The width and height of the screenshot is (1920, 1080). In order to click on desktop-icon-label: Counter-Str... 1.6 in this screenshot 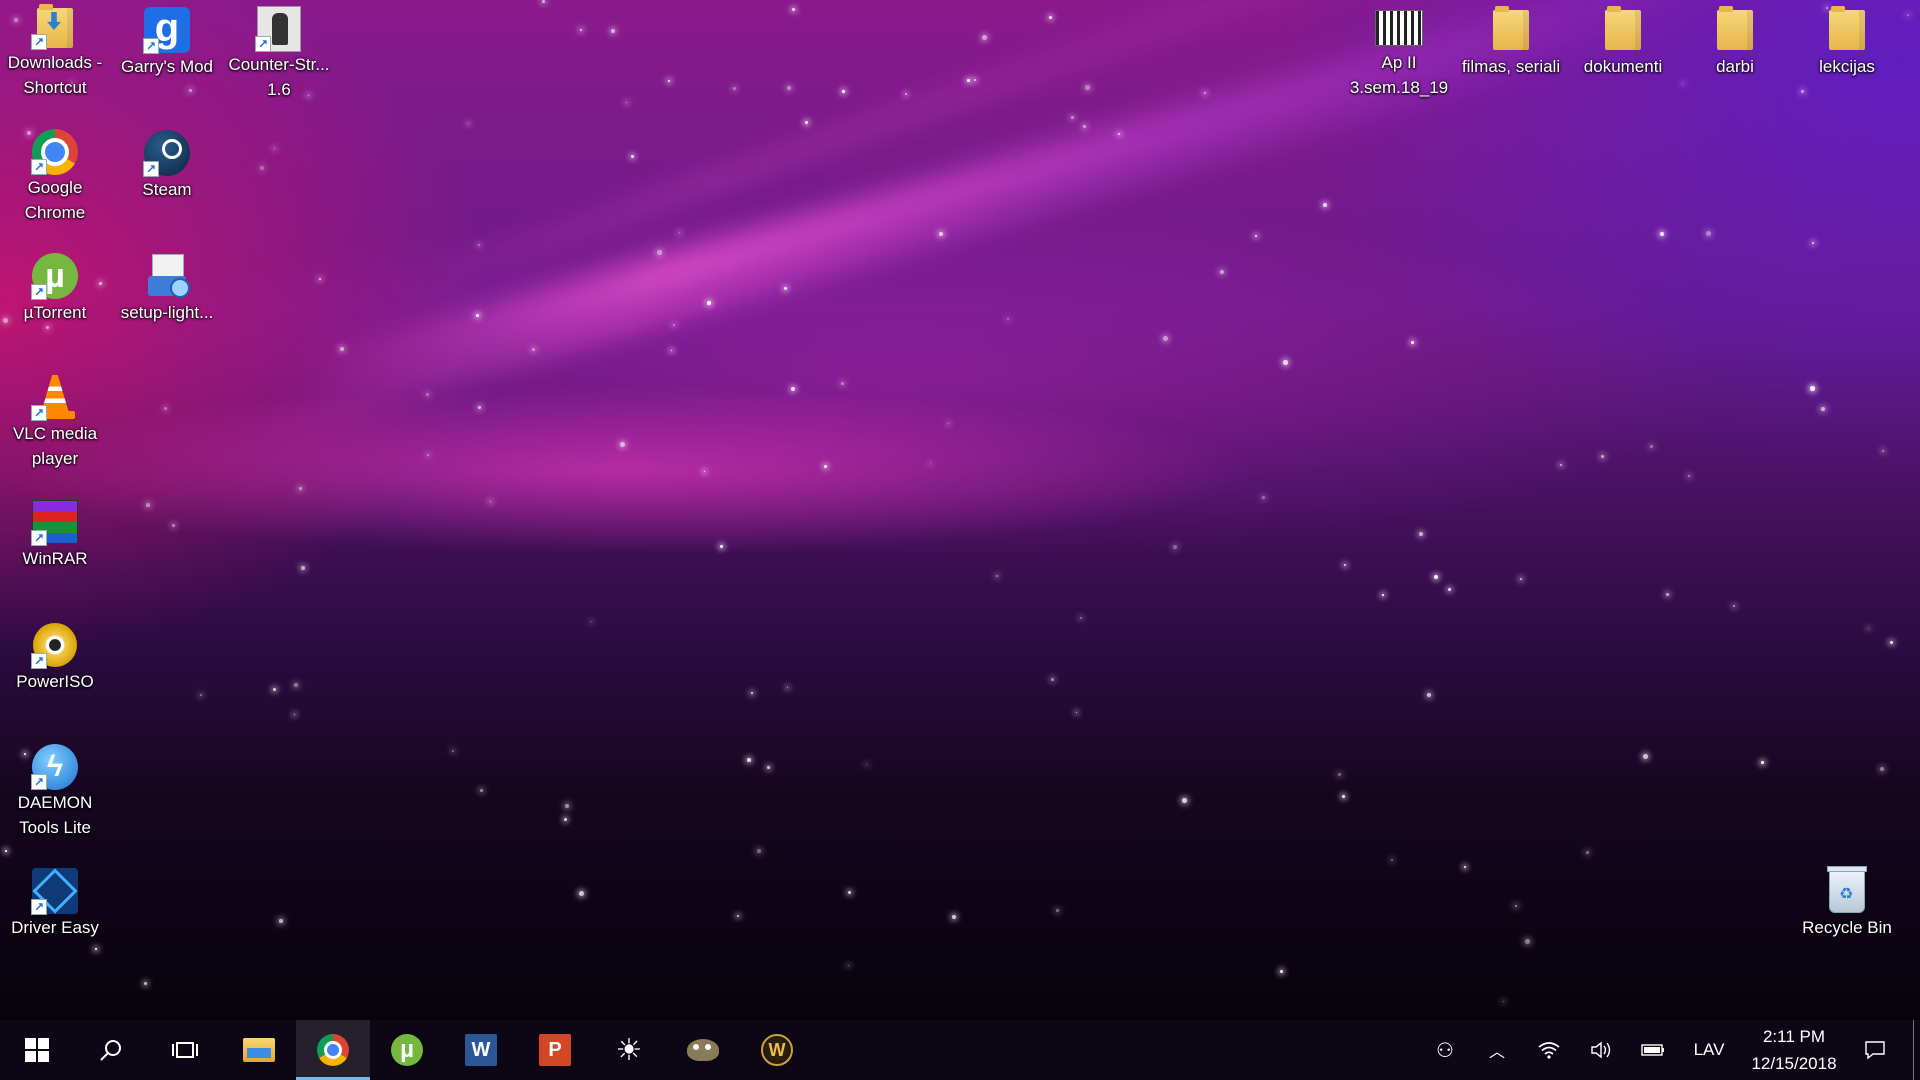, I will do `click(279, 77)`.